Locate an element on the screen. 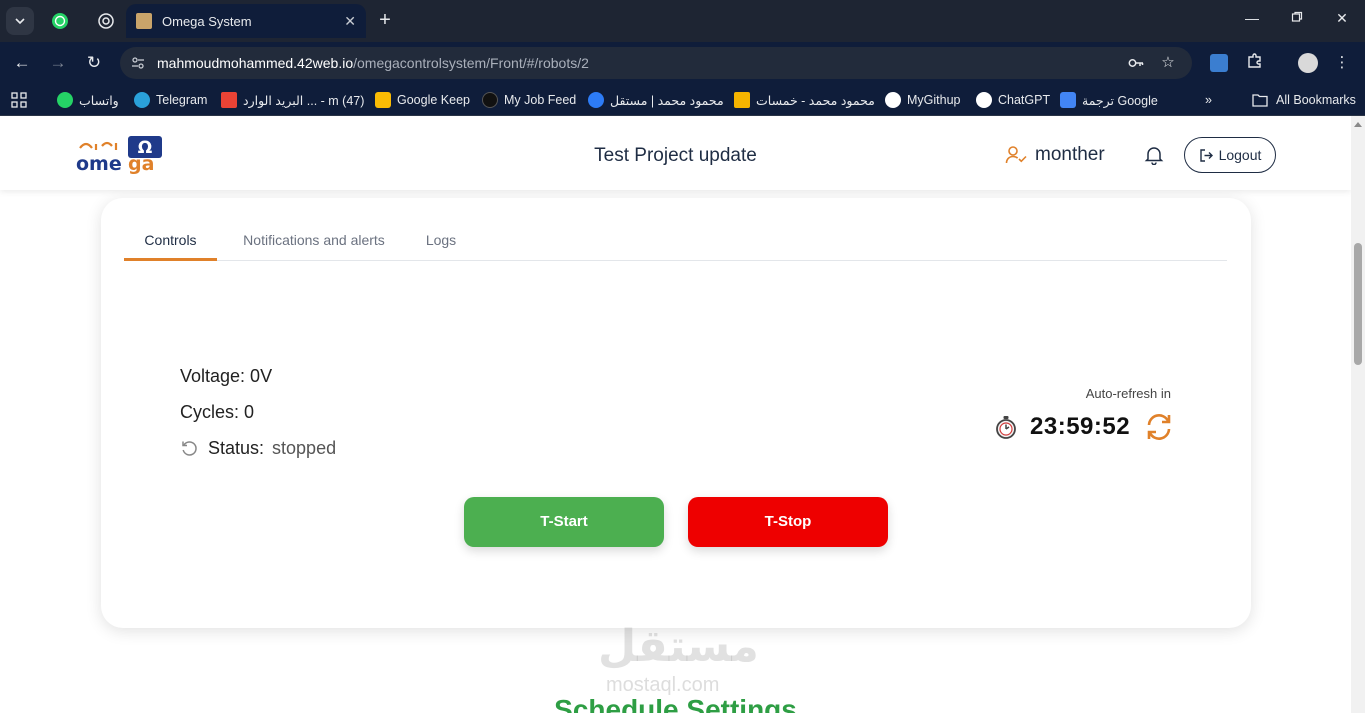 The image size is (1365, 713). logout-button: Logout is located at coordinates (1230, 155).